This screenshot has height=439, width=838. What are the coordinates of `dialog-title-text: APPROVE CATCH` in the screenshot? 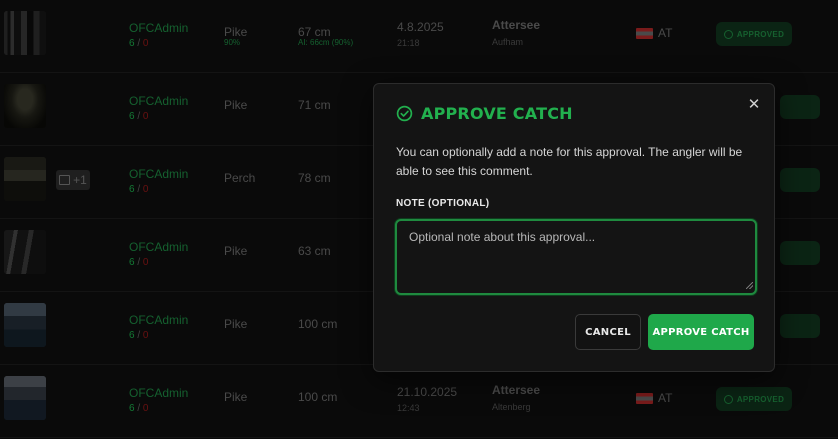 It's located at (497, 113).